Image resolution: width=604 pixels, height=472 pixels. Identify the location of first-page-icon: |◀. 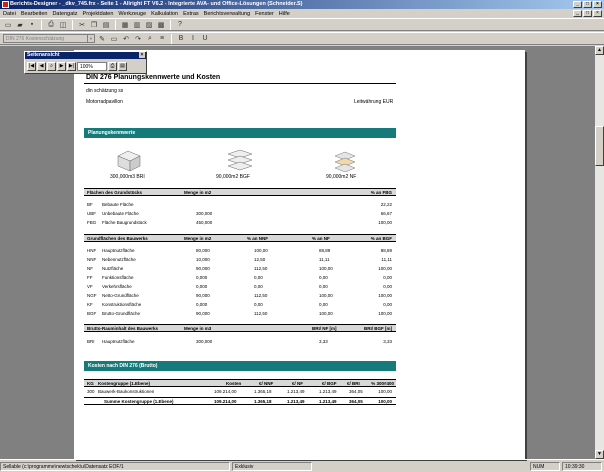
(31, 66).